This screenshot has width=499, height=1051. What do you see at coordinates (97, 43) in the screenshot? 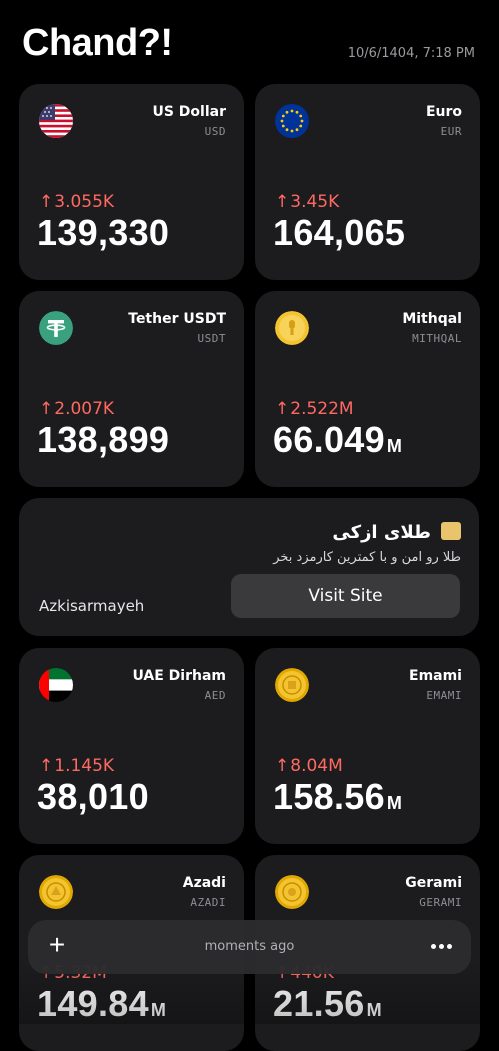
I see `app-title: Chand?!` at bounding box center [97, 43].